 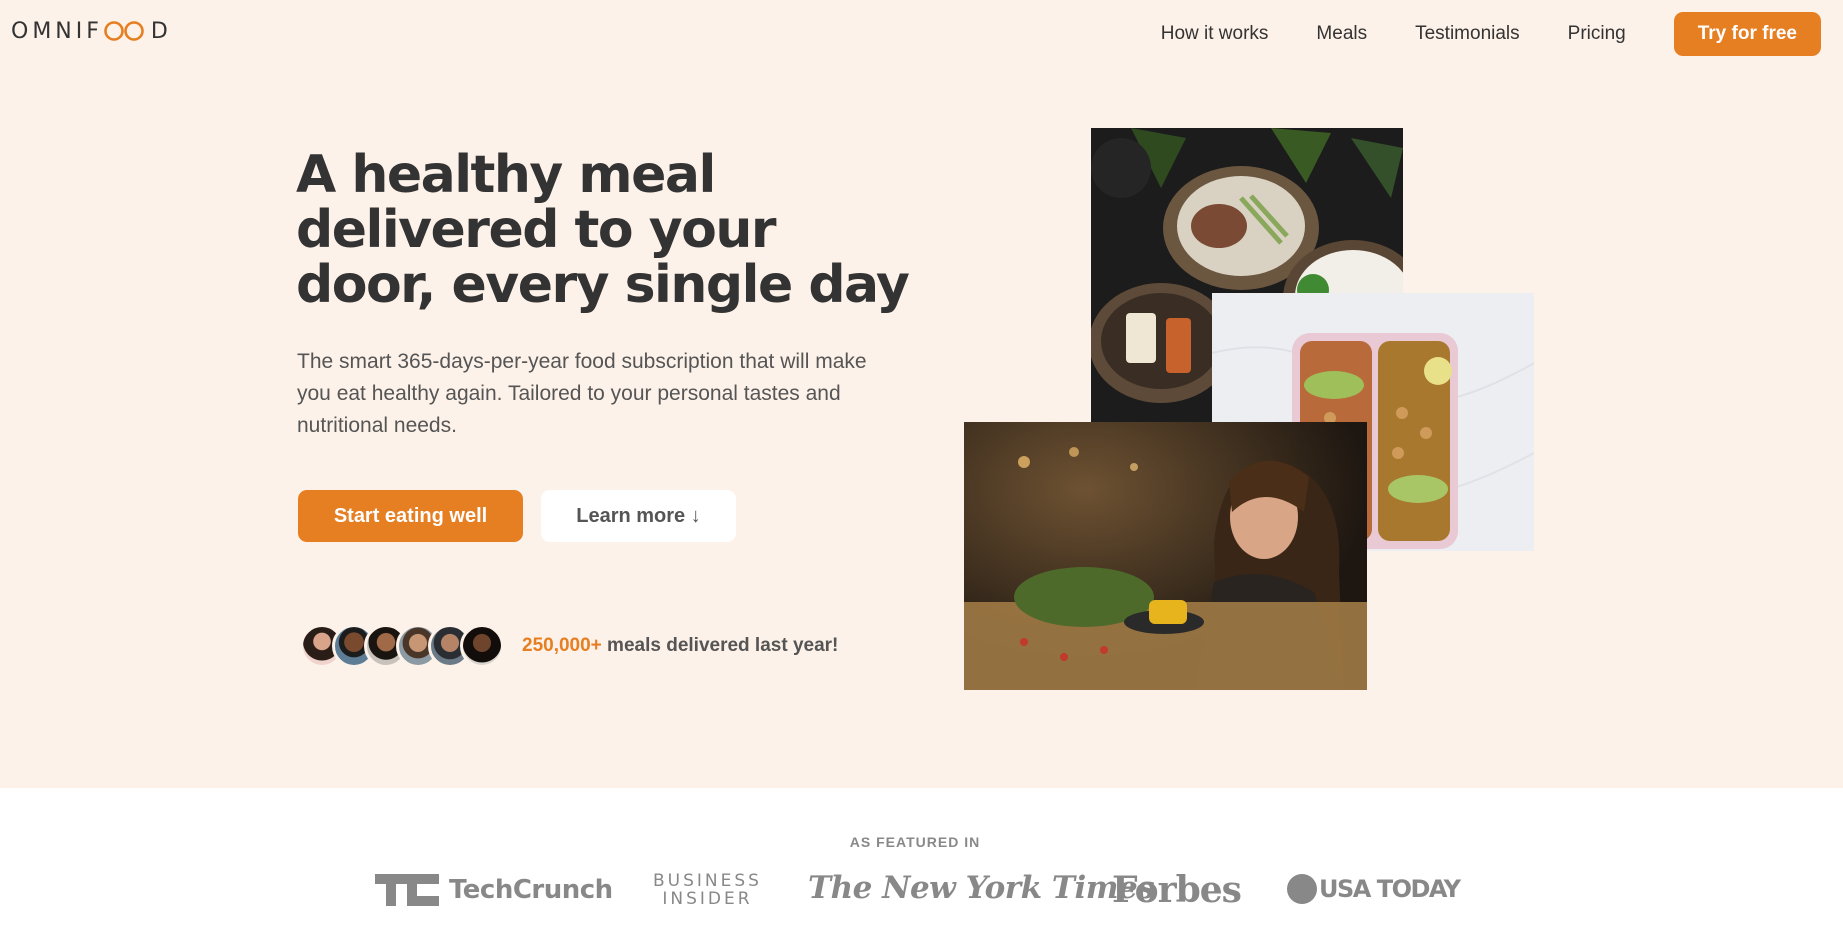 I want to click on nav-link-how-it-works: How it works, so click(x=1215, y=34).